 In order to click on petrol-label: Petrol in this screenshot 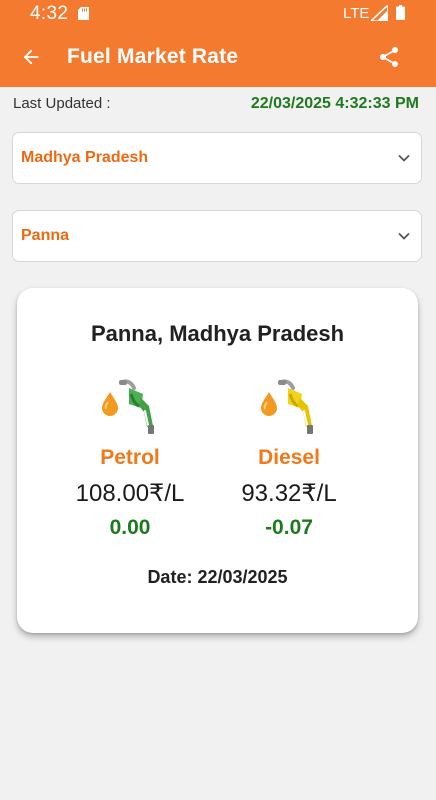, I will do `click(130, 457)`.